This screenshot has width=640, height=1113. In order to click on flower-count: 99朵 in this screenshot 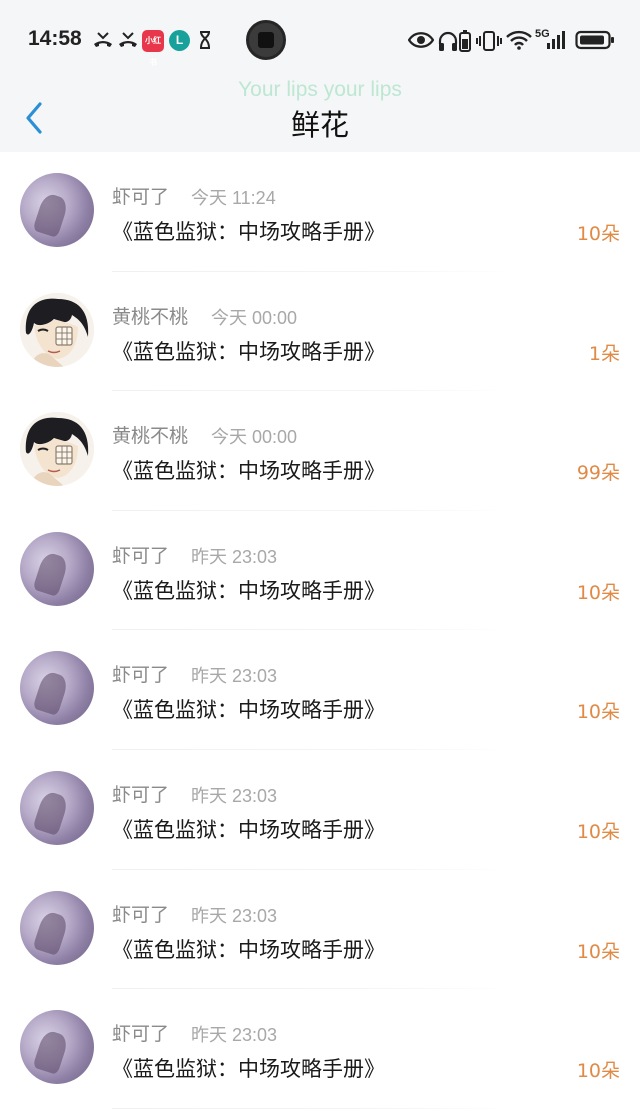, I will do `click(598, 473)`.